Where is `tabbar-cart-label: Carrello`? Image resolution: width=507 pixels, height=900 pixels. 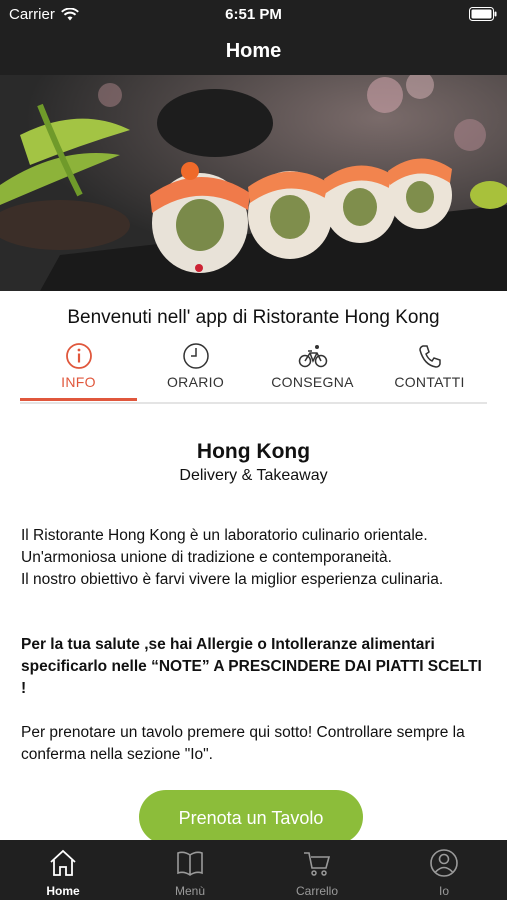 tabbar-cart-label: Carrello is located at coordinates (316, 891).